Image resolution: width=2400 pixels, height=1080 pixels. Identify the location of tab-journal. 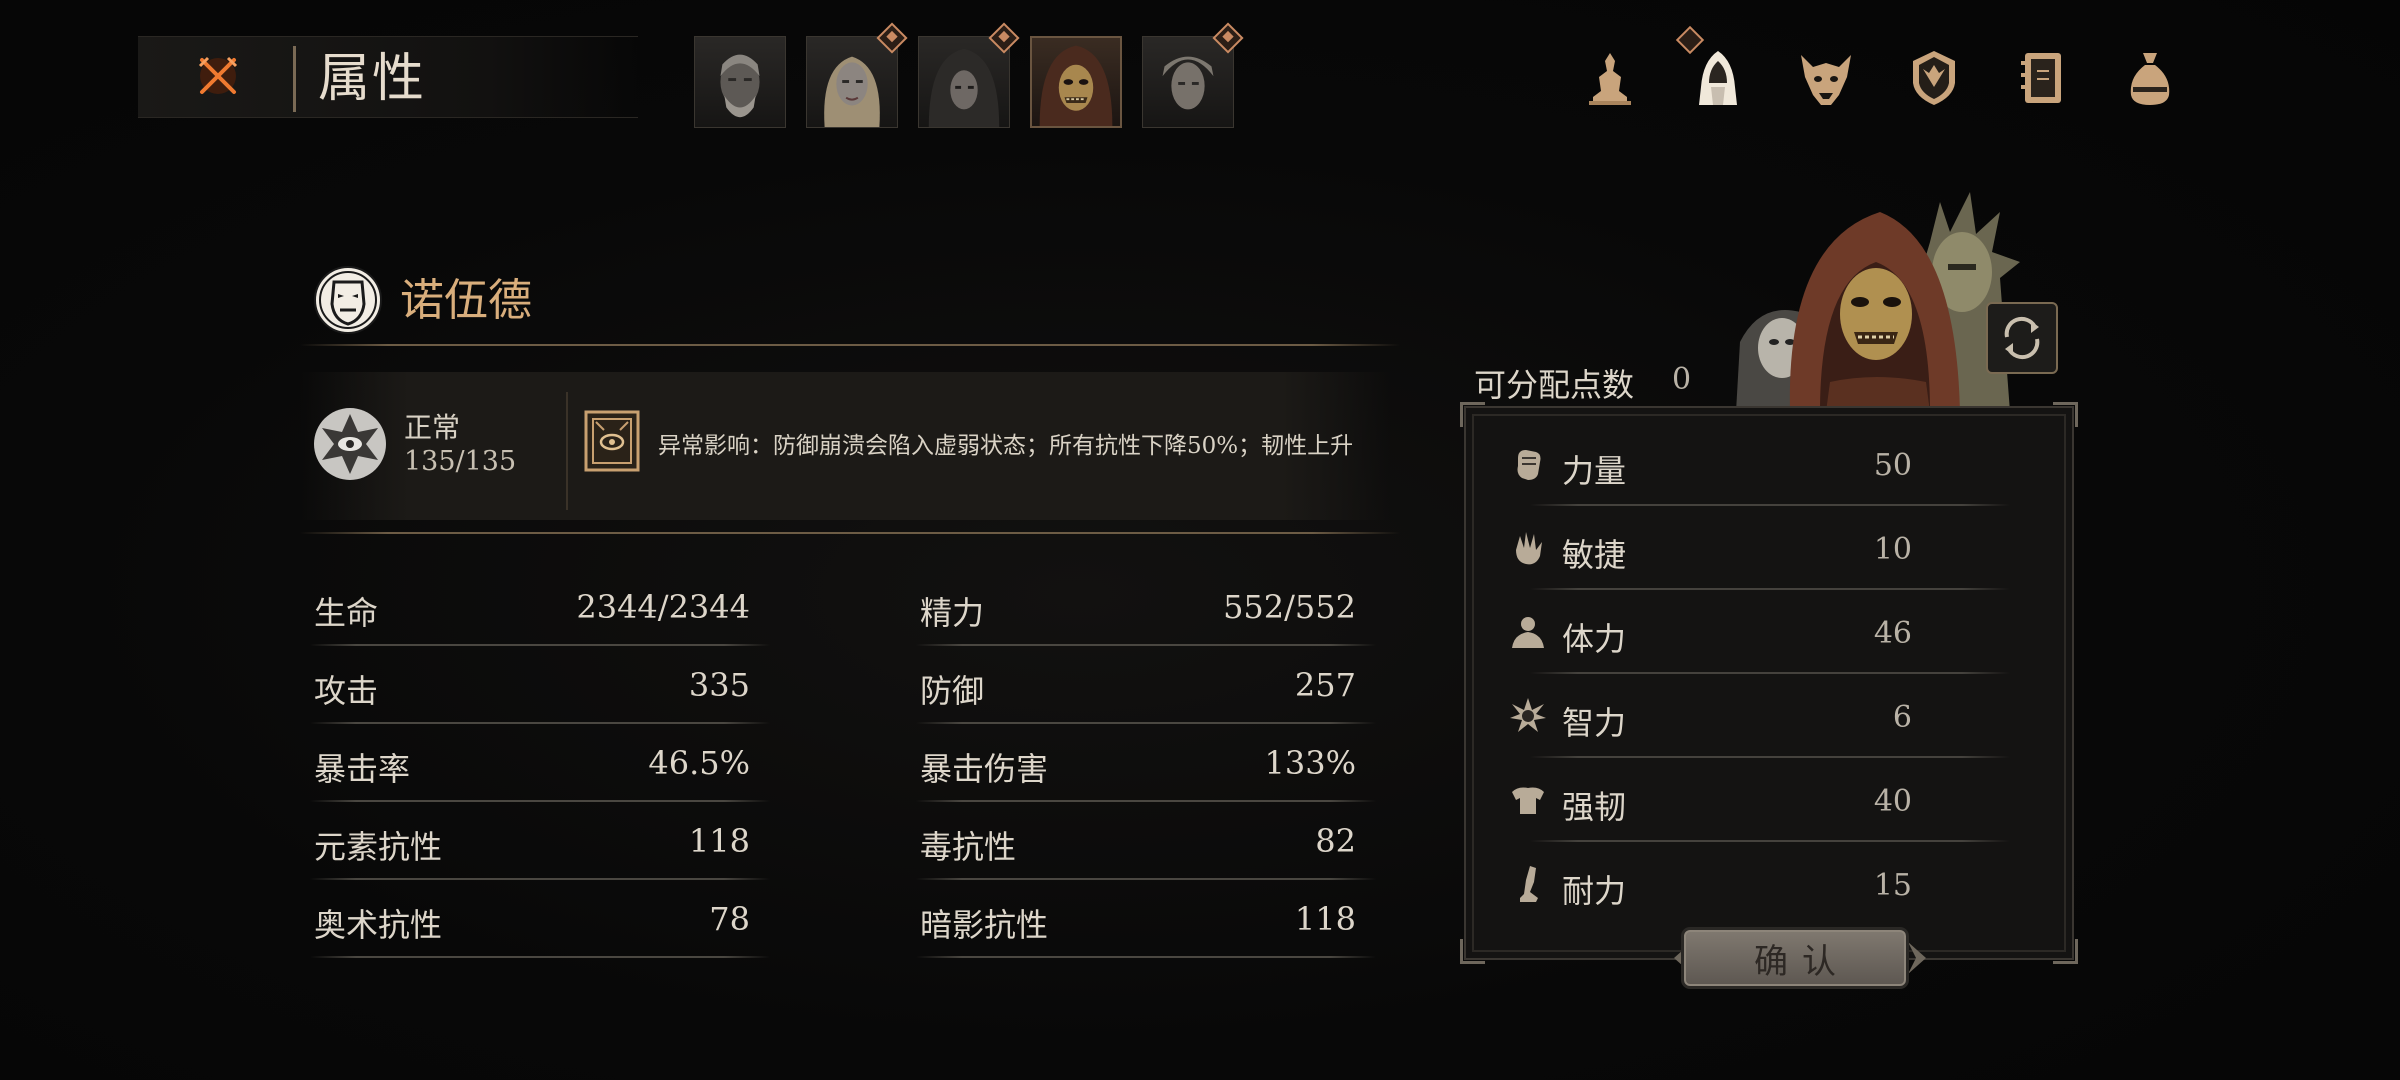
(2042, 78).